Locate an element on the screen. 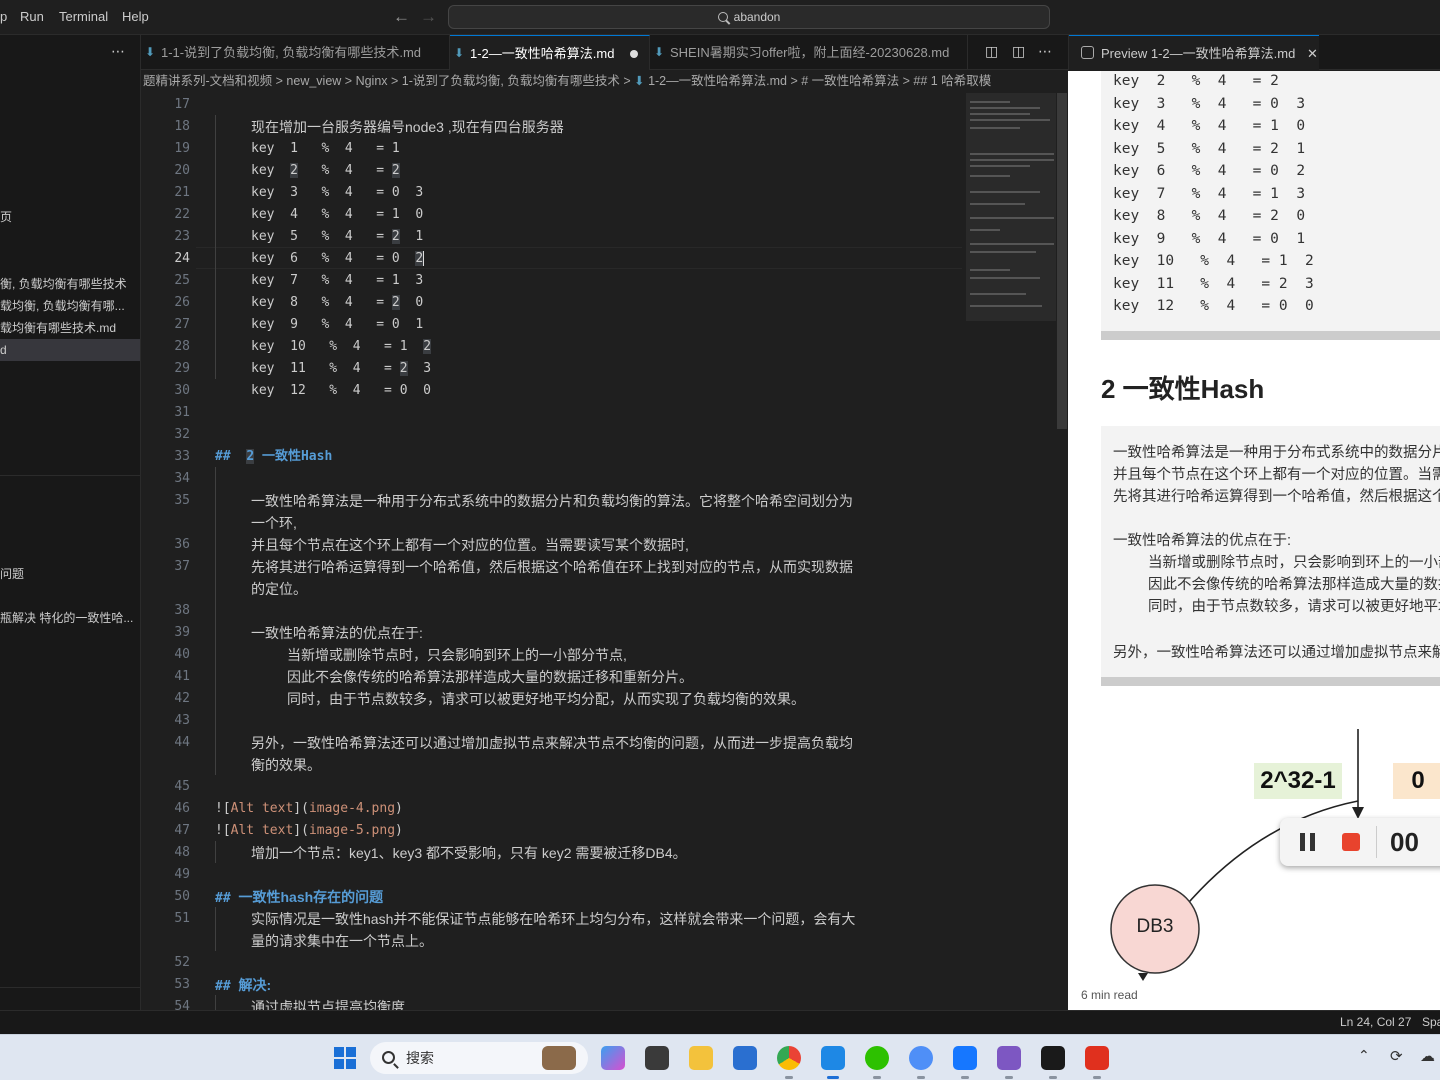  heading-text: 解决: is located at coordinates (255, 985).